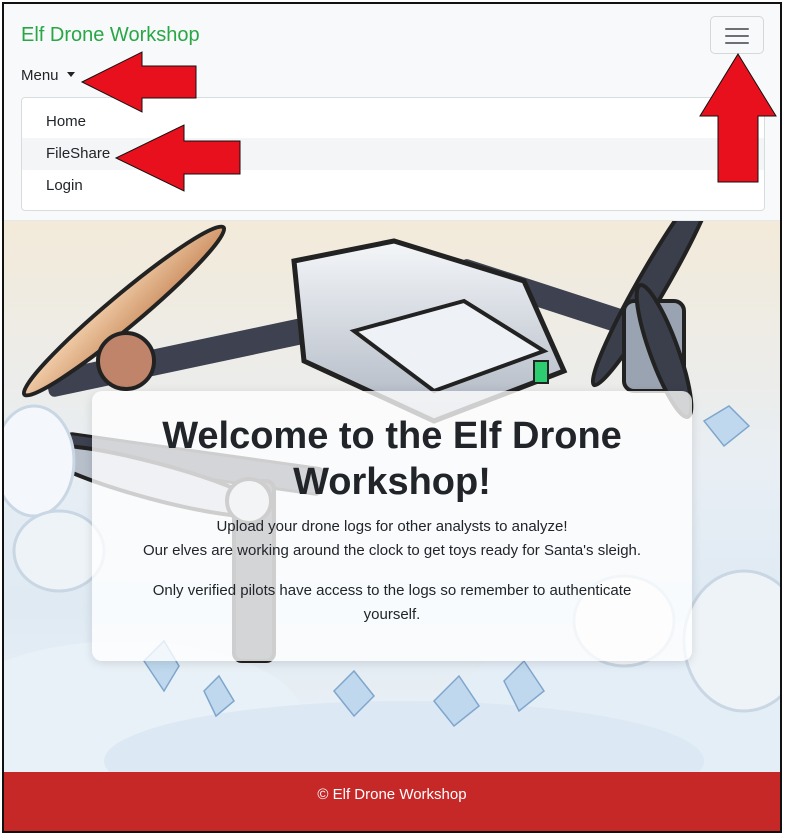 This screenshot has height=837, width=786. Describe the element at coordinates (738, 118) in the screenshot. I see `arrow-up-icon` at that location.